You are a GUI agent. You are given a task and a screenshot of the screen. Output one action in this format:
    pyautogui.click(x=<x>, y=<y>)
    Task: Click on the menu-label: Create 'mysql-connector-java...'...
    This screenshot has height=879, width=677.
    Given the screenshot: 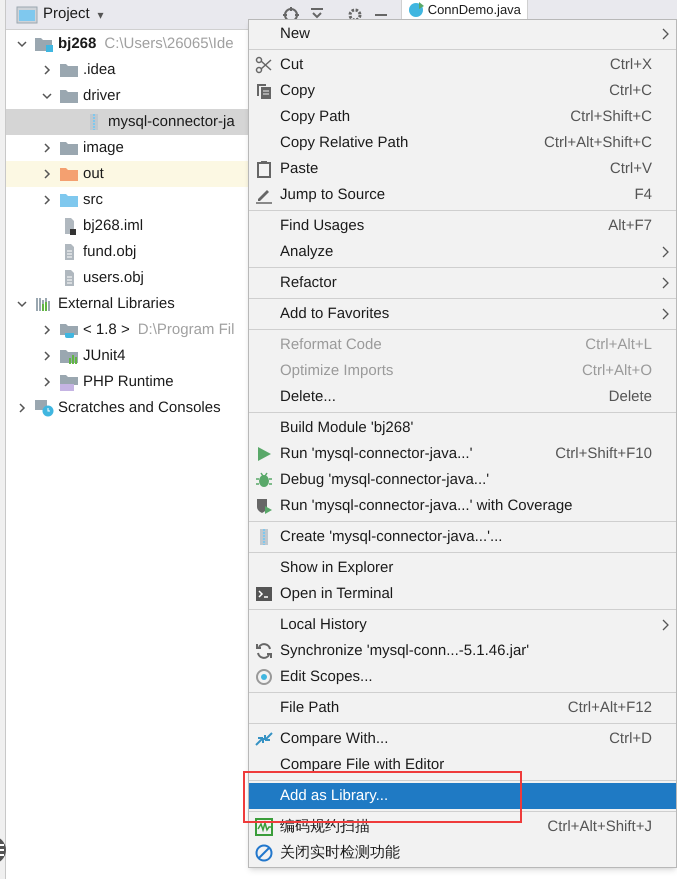 What is the action you would take?
    pyautogui.click(x=391, y=536)
    